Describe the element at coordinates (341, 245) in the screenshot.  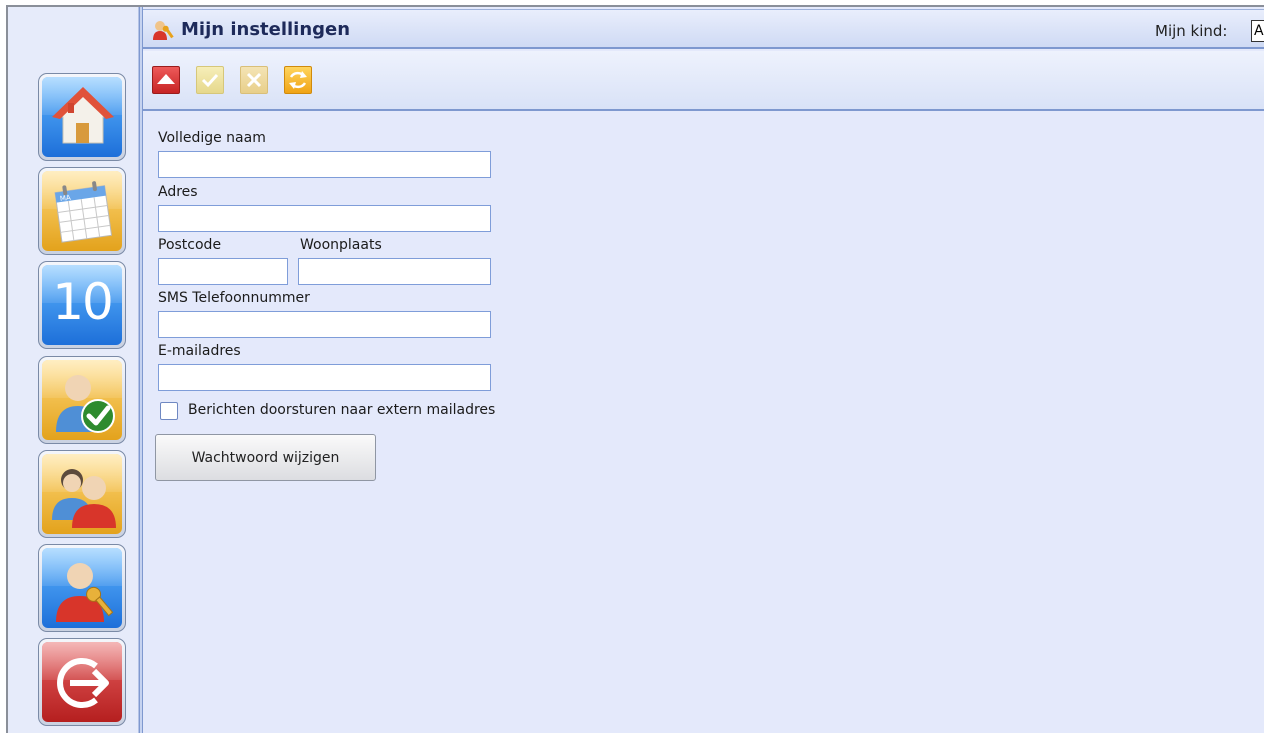
I see `city-label: Woonplaats` at that location.